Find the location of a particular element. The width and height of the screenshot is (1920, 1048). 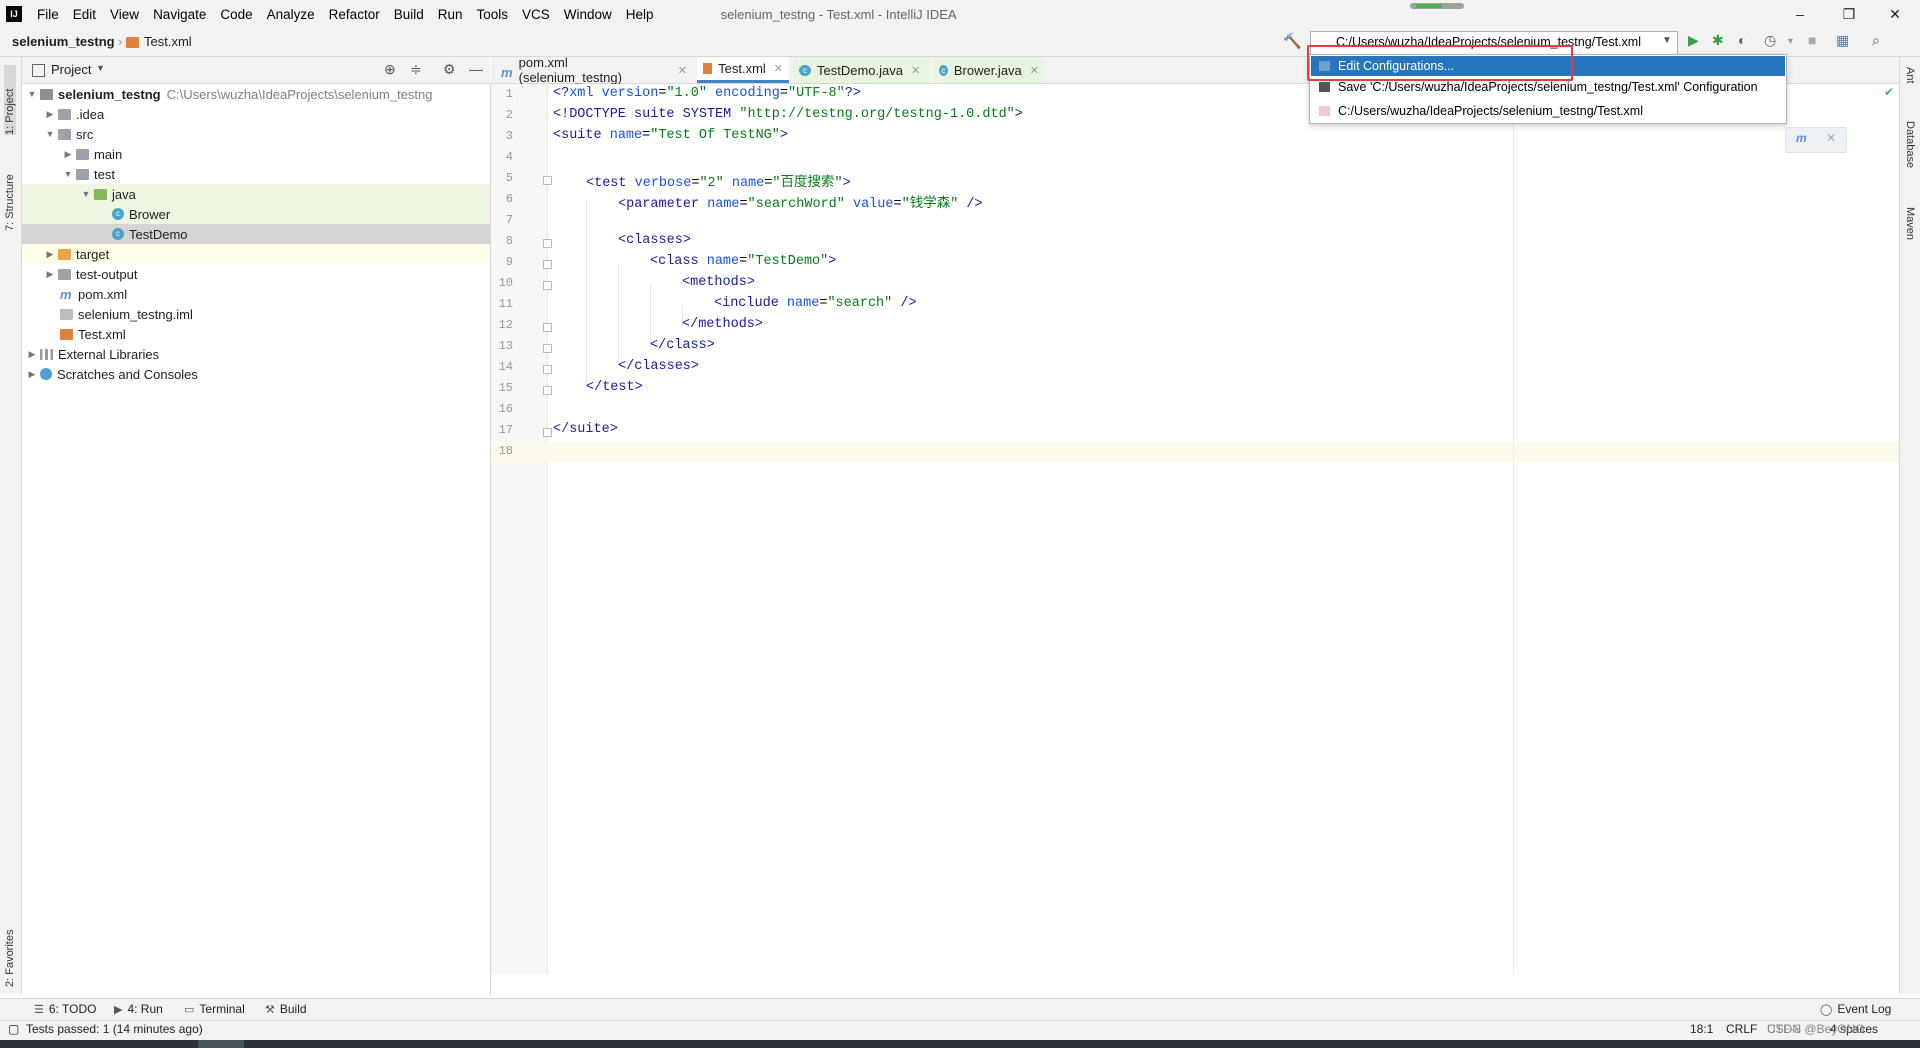

tree-item-test: ▼ test is located at coordinates (276, 174).